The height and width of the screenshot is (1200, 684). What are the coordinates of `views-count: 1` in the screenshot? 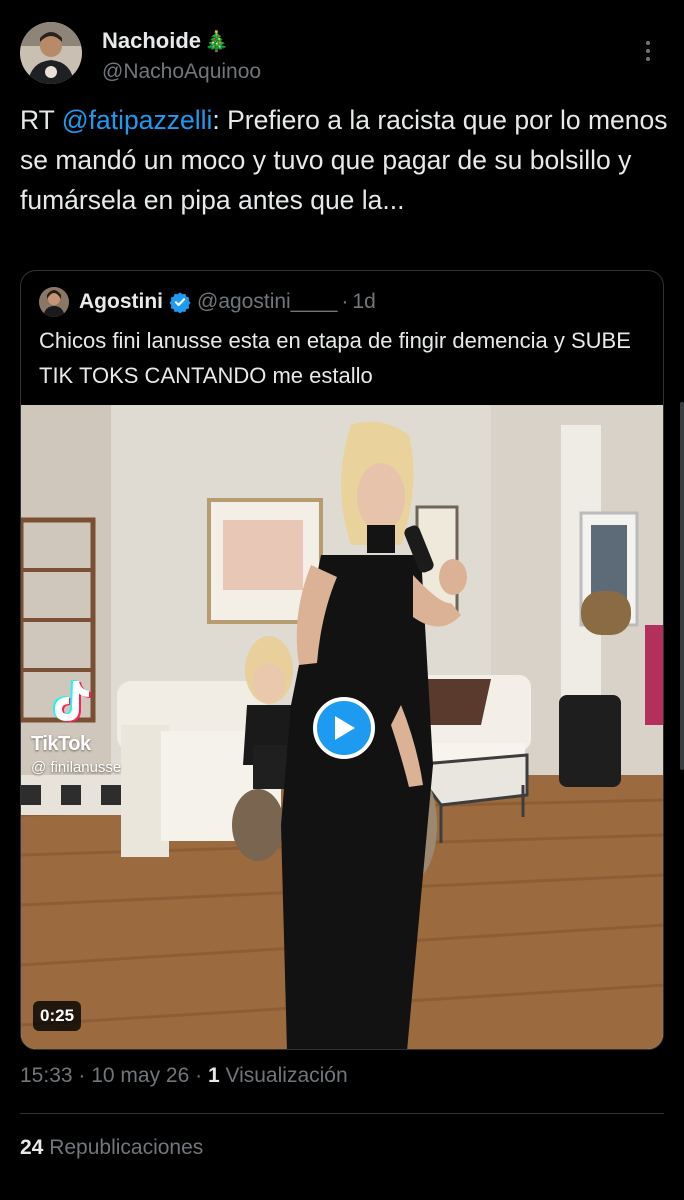 It's located at (213, 1075).